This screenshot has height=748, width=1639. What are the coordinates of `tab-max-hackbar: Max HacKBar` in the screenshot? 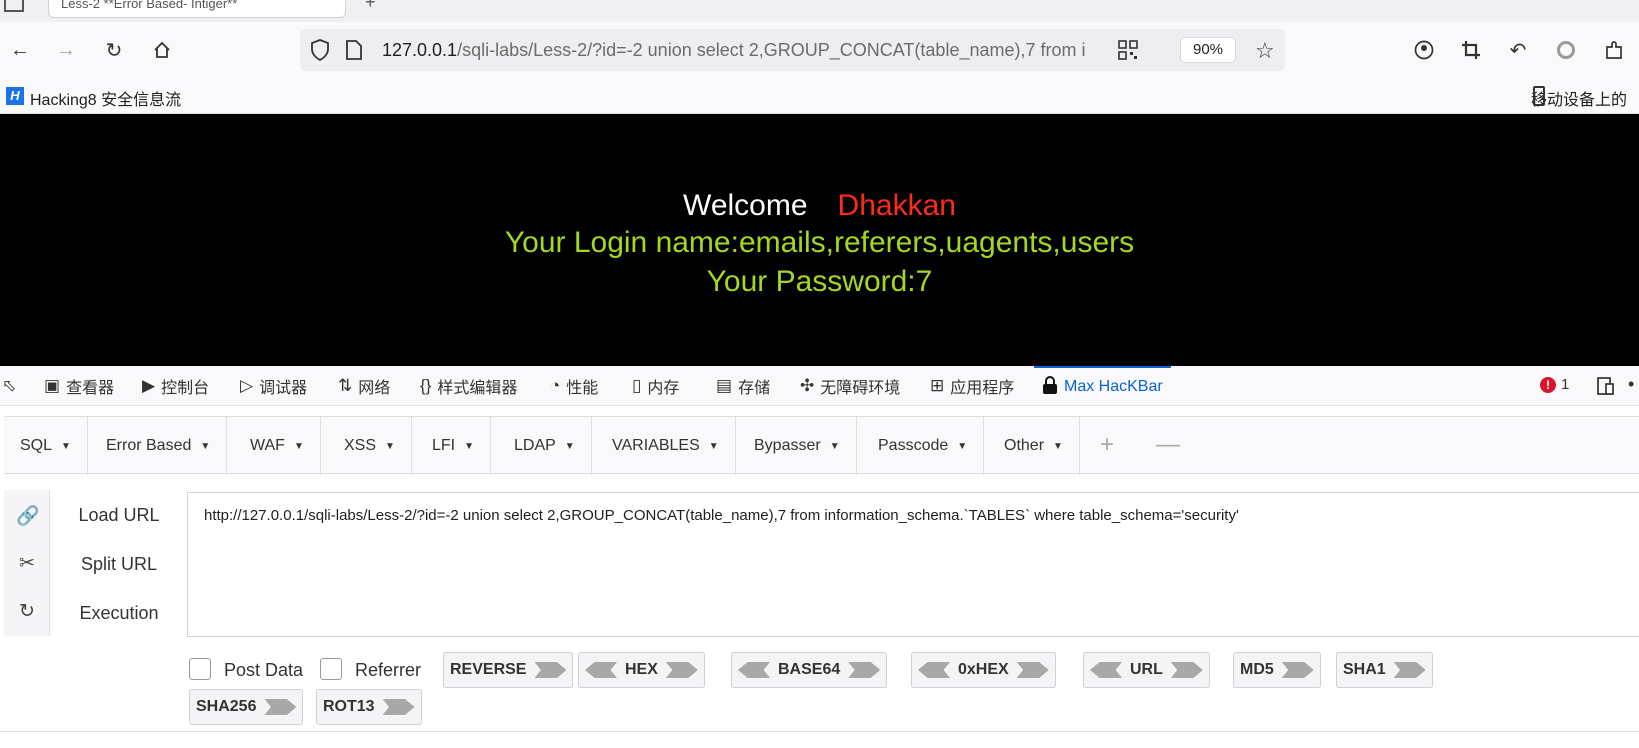 It's located at (1102, 386).